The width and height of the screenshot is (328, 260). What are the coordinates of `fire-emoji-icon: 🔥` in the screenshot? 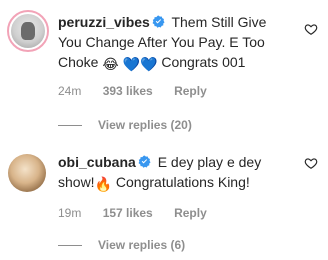 It's located at (103, 184).